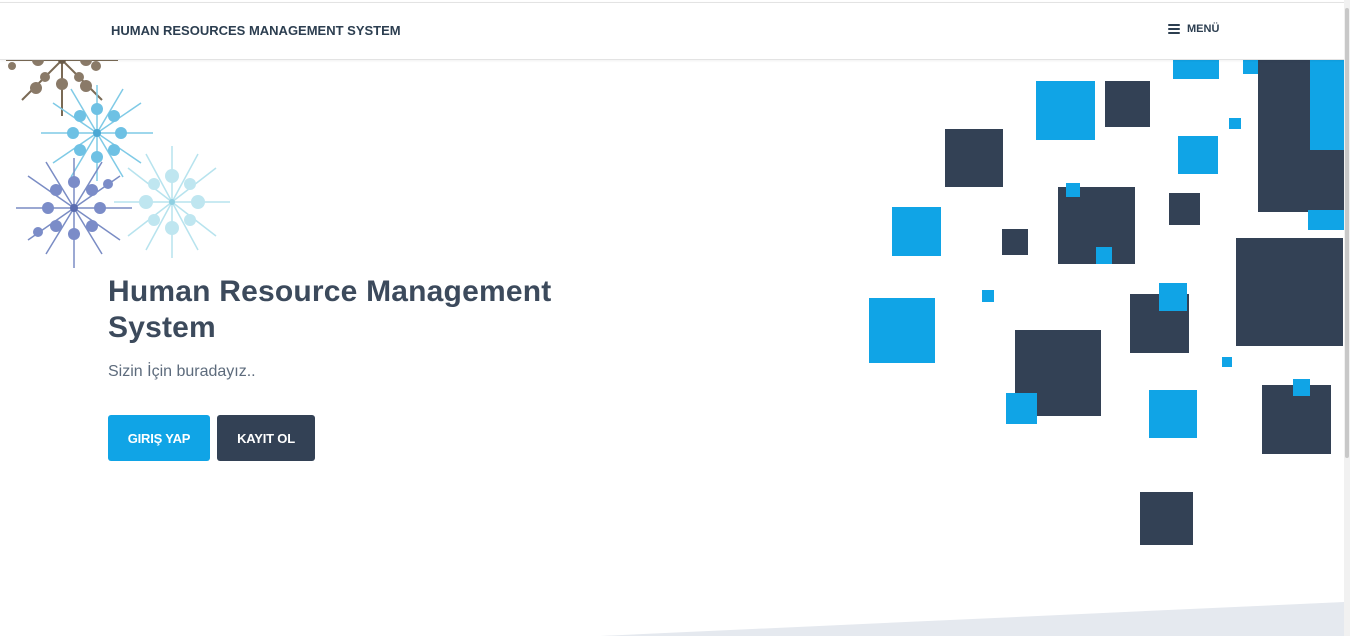 This screenshot has width=1350, height=636. I want to click on scrollbar-track, so click(1347, 318).